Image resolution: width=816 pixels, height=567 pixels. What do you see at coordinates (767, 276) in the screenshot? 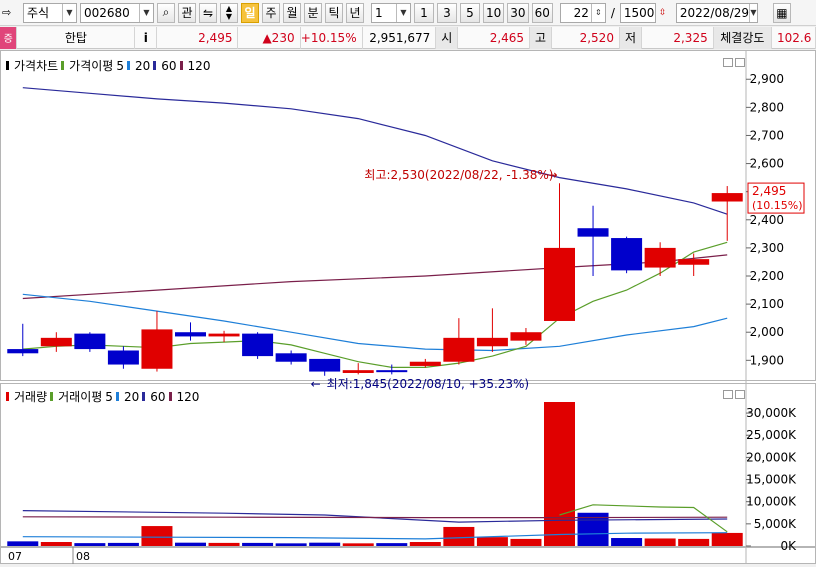
I see `price-y-tick-label: 2,200` at bounding box center [767, 276].